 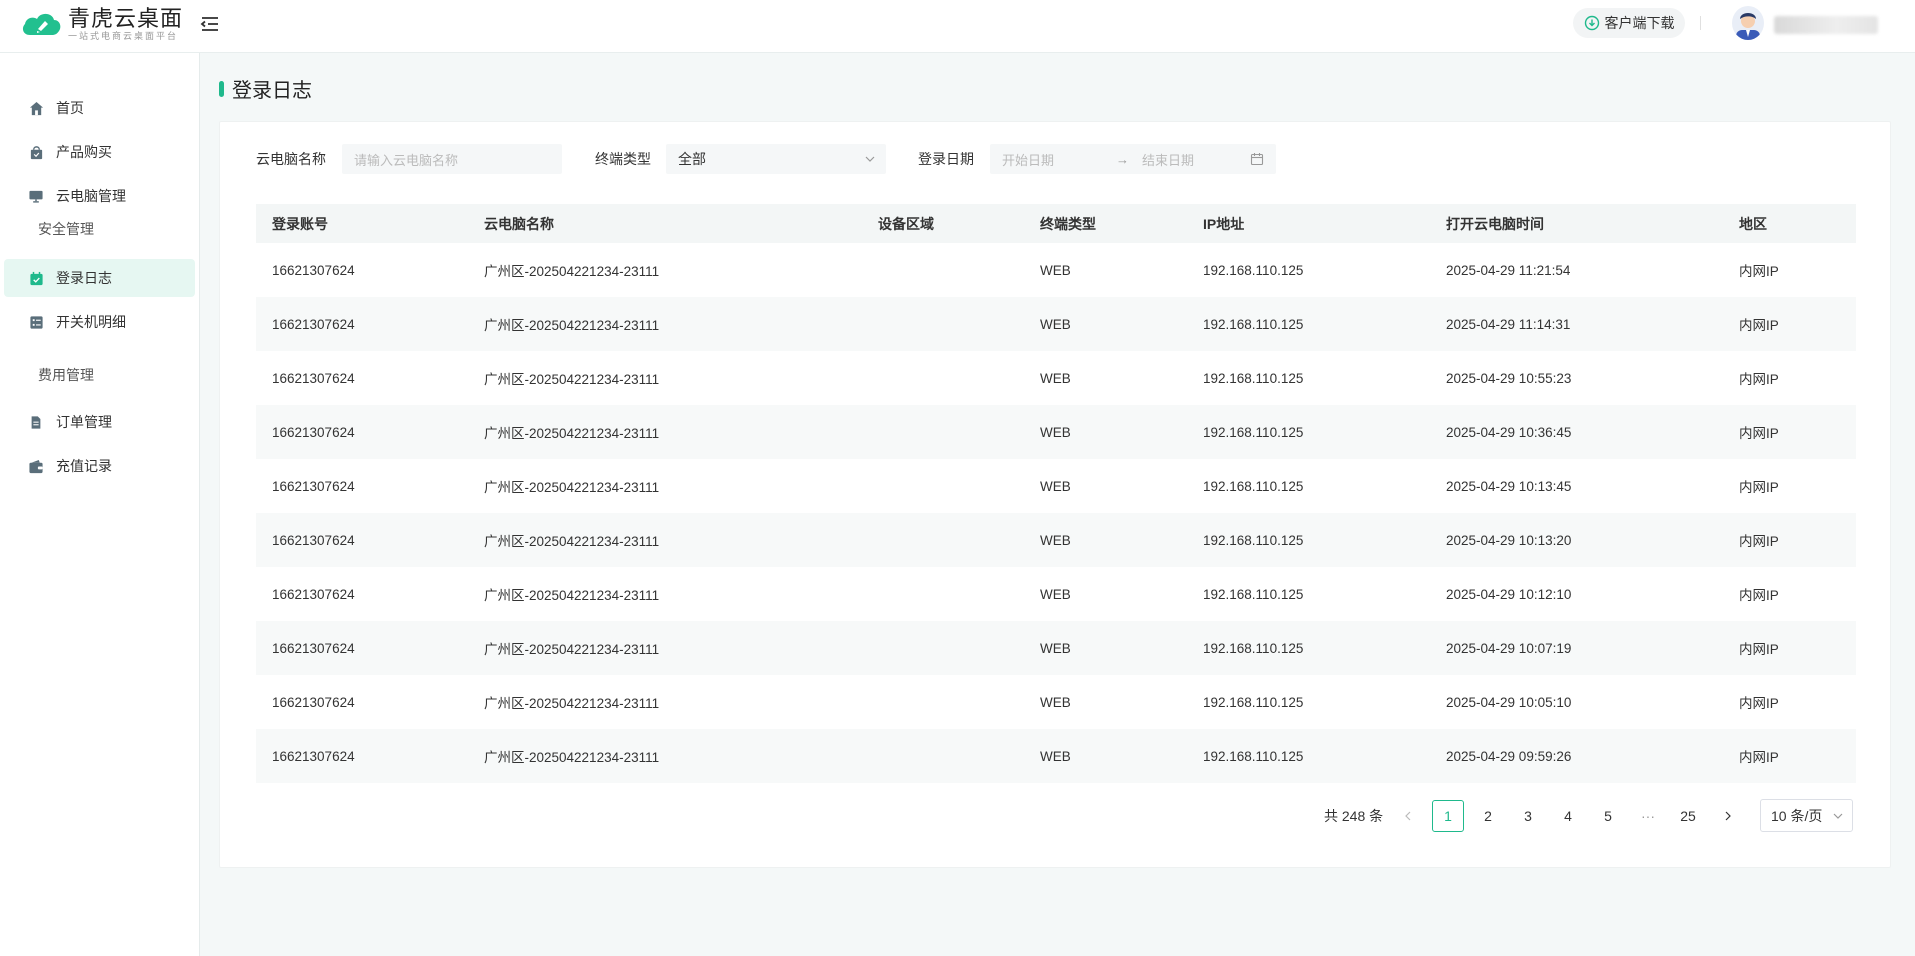 What do you see at coordinates (1509, 540) in the screenshot?
I see `open-time-cell: 2025-04-29 10:13:20` at bounding box center [1509, 540].